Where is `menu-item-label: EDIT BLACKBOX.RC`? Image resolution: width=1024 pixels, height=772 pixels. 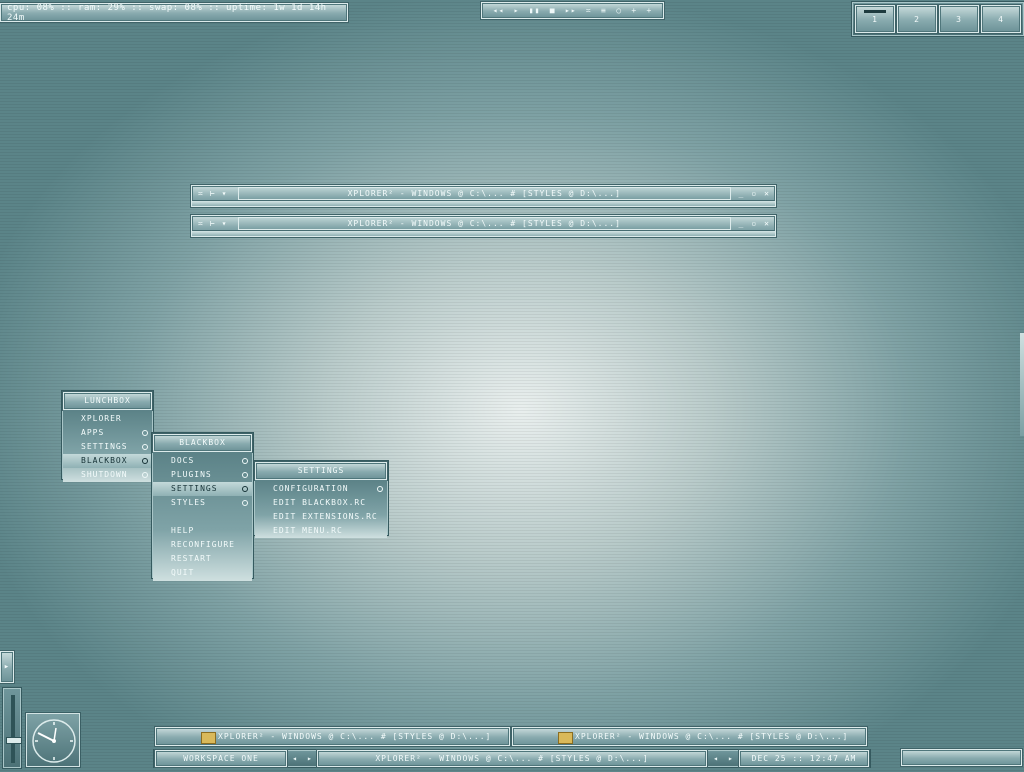 menu-item-label: EDIT BLACKBOX.RC is located at coordinates (320, 502).